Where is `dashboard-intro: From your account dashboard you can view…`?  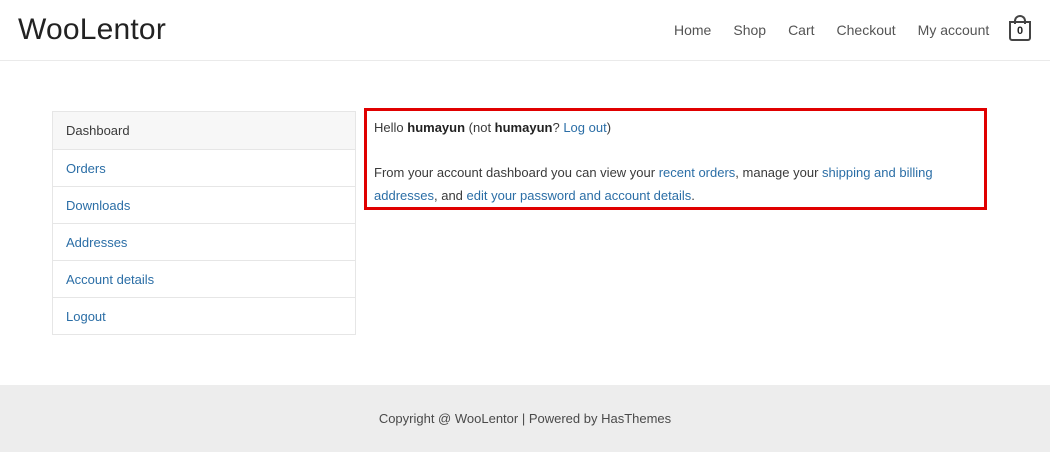 dashboard-intro: From your account dashboard you can view… is located at coordinates (679, 184).